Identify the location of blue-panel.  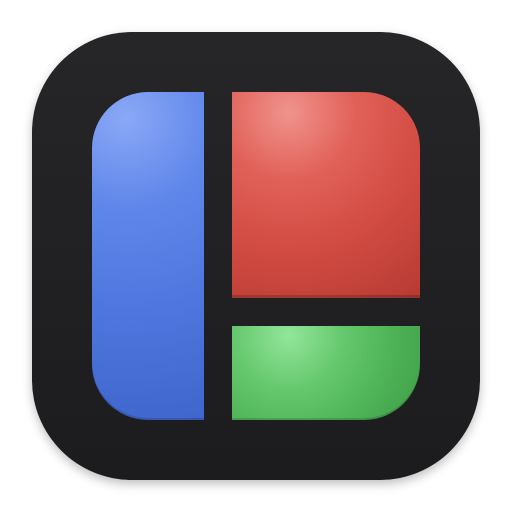
(148, 256).